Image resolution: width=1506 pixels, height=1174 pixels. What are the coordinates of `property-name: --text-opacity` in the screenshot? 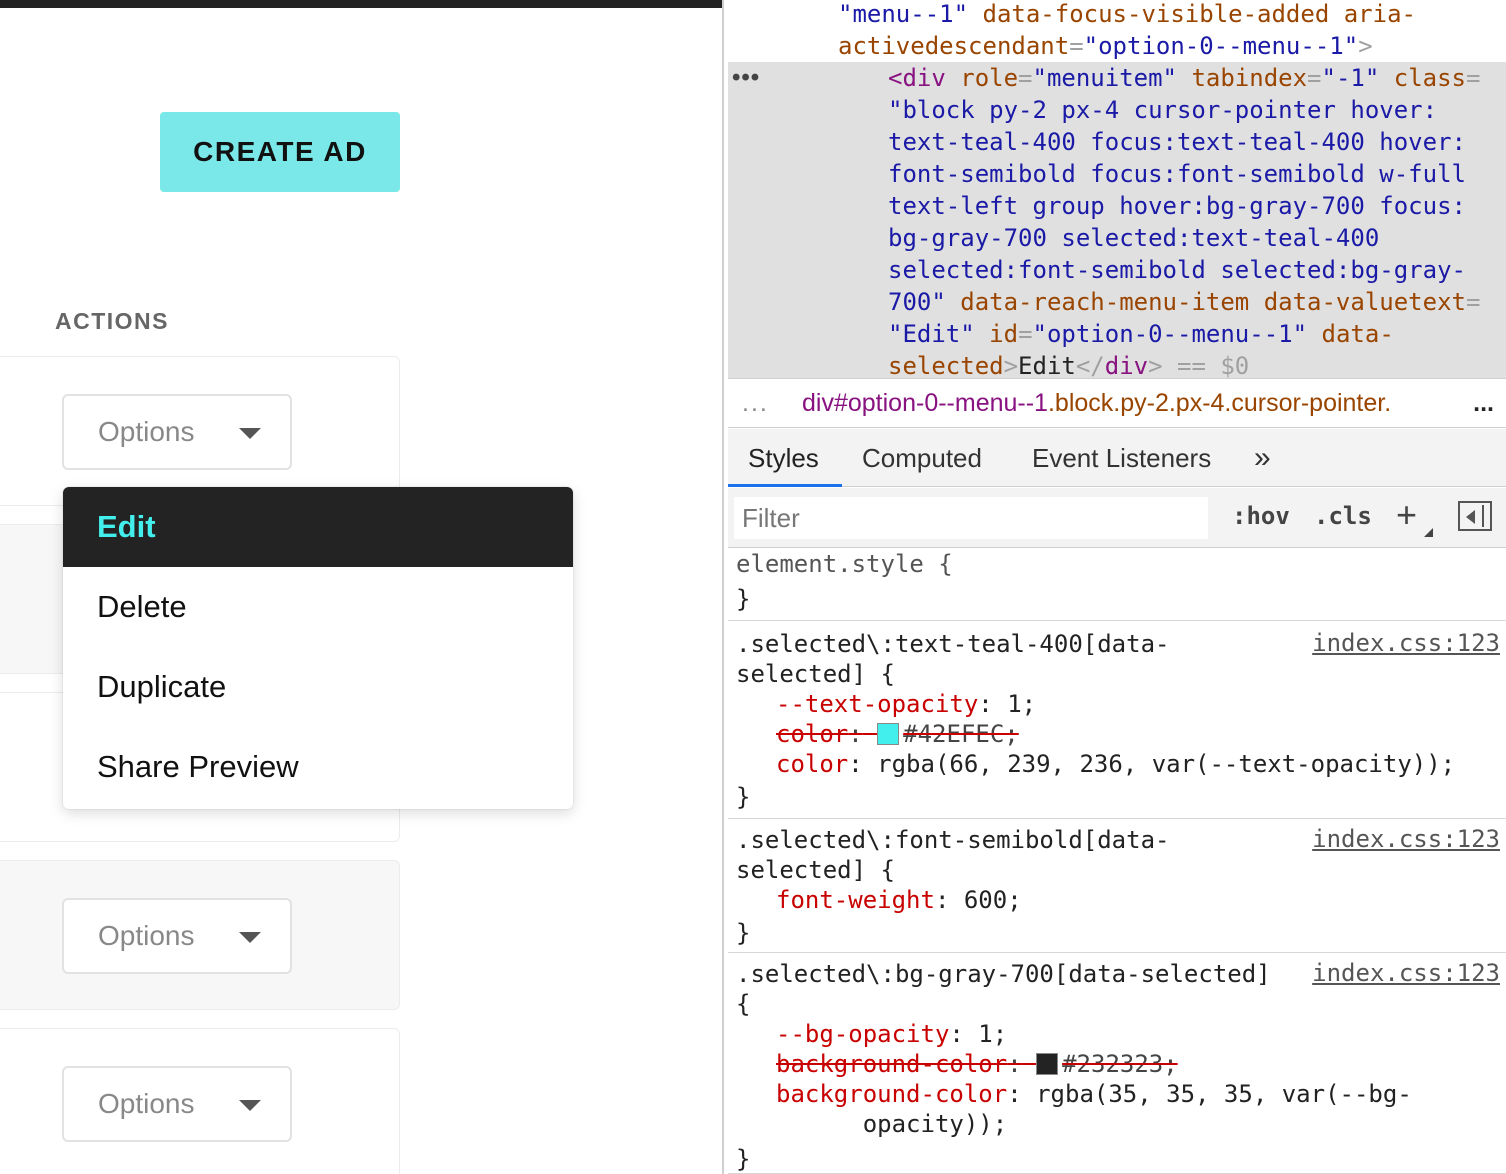 It's located at (877, 704).